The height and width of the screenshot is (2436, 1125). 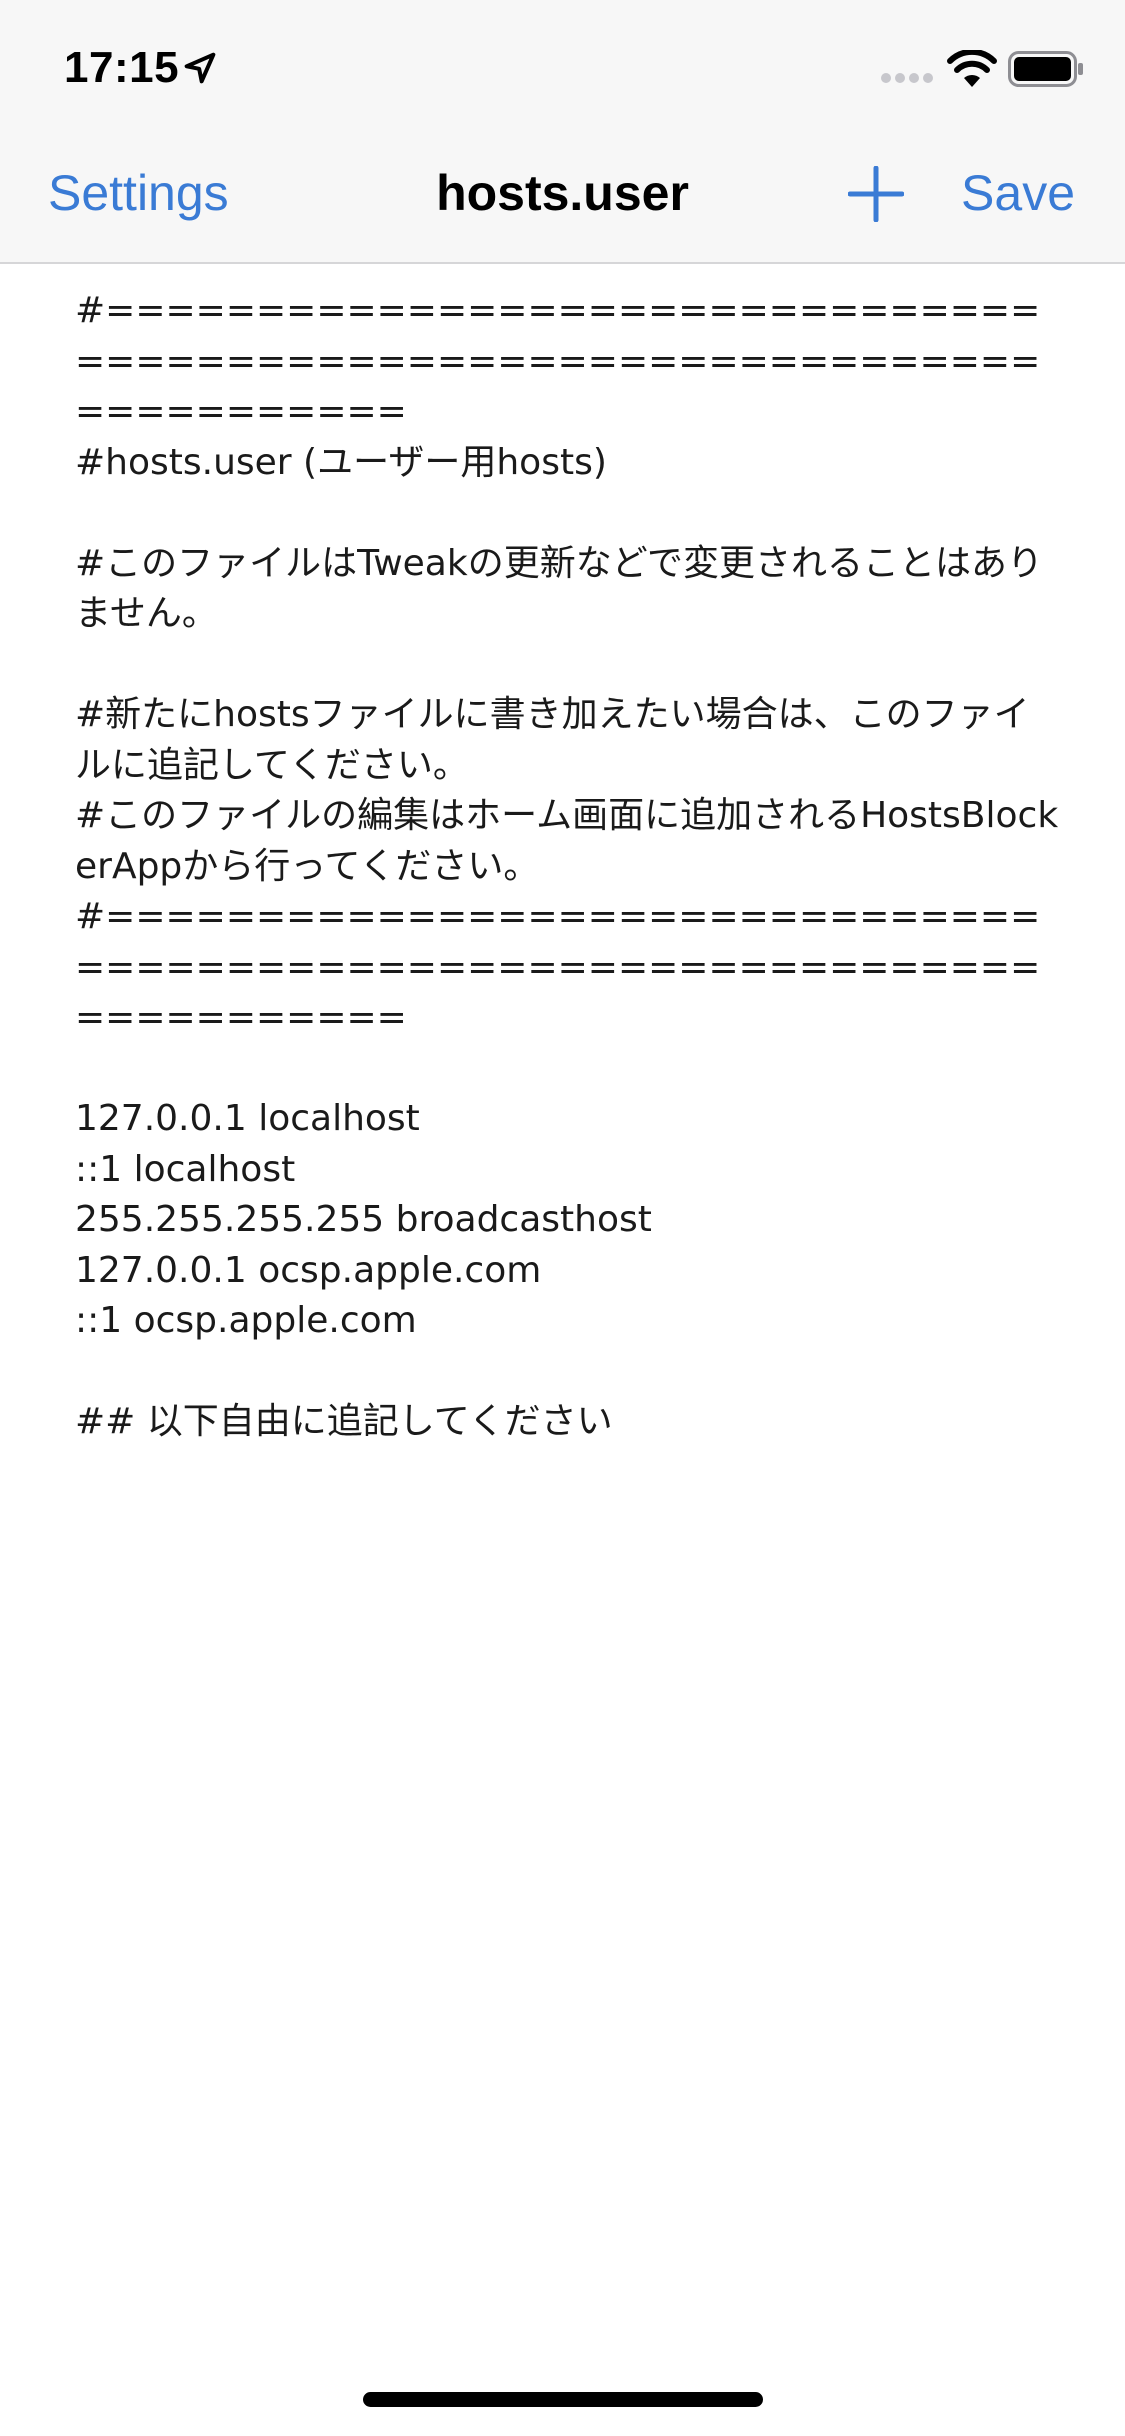 I want to click on settings-back-button: Settings, so click(x=138, y=193).